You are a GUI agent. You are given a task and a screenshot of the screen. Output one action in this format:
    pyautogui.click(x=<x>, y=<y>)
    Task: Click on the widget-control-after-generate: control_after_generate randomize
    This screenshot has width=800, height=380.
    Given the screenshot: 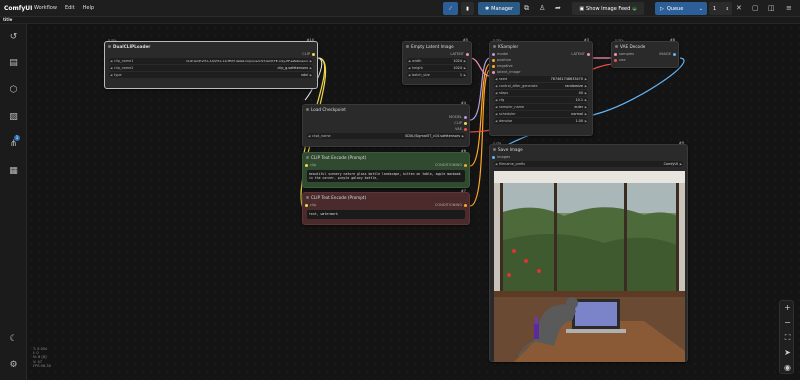 What is the action you would take?
    pyautogui.click(x=541, y=86)
    